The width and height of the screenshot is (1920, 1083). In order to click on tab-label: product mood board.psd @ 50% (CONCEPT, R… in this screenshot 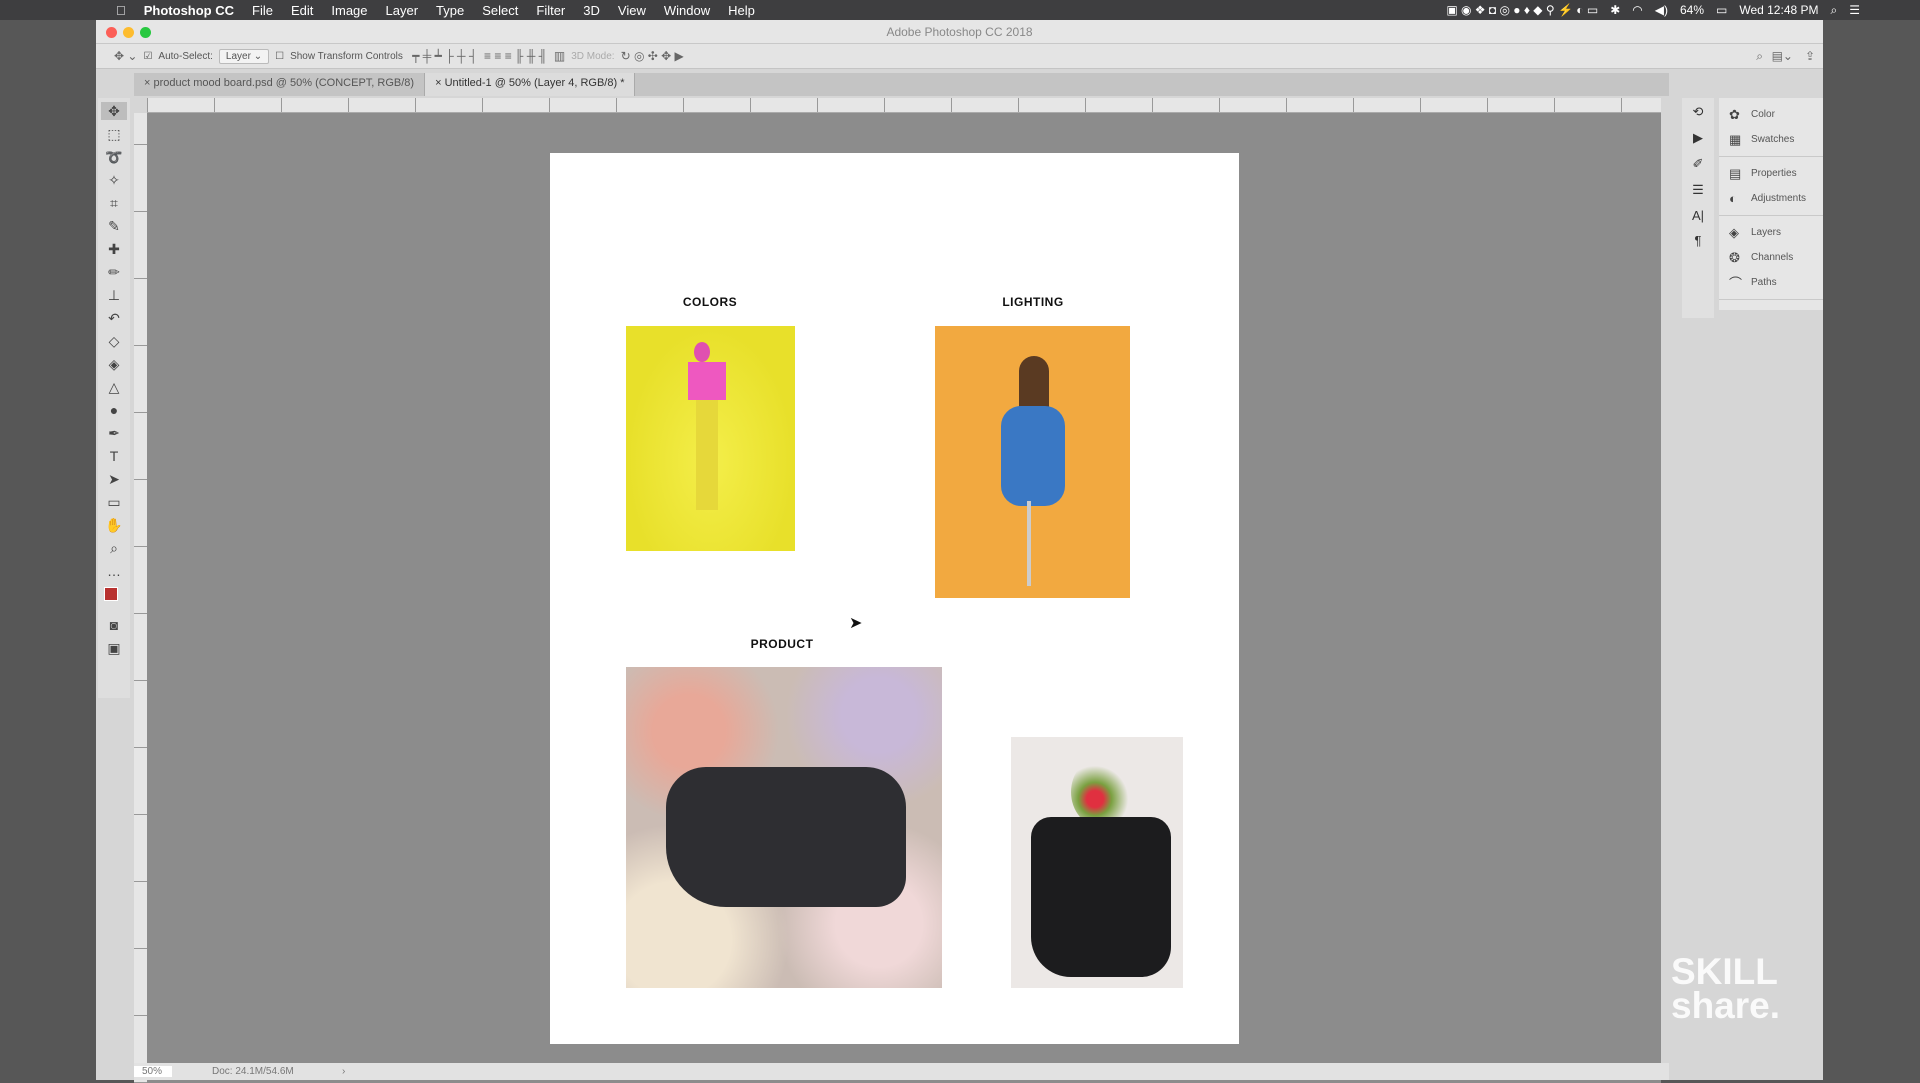, I will do `click(284, 83)`.